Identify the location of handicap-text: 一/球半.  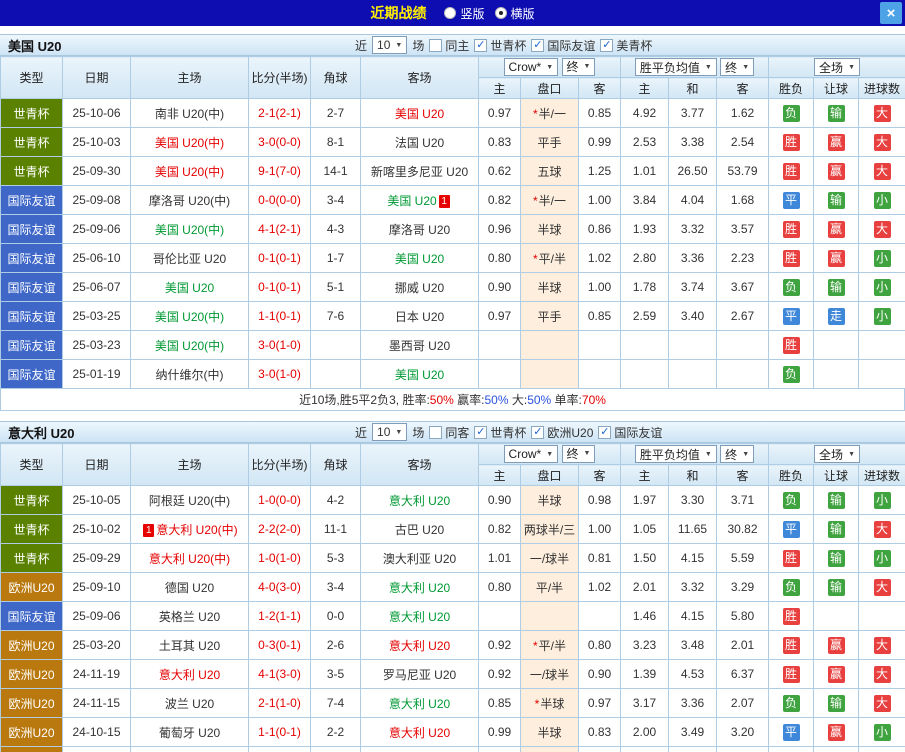
(549, 558).